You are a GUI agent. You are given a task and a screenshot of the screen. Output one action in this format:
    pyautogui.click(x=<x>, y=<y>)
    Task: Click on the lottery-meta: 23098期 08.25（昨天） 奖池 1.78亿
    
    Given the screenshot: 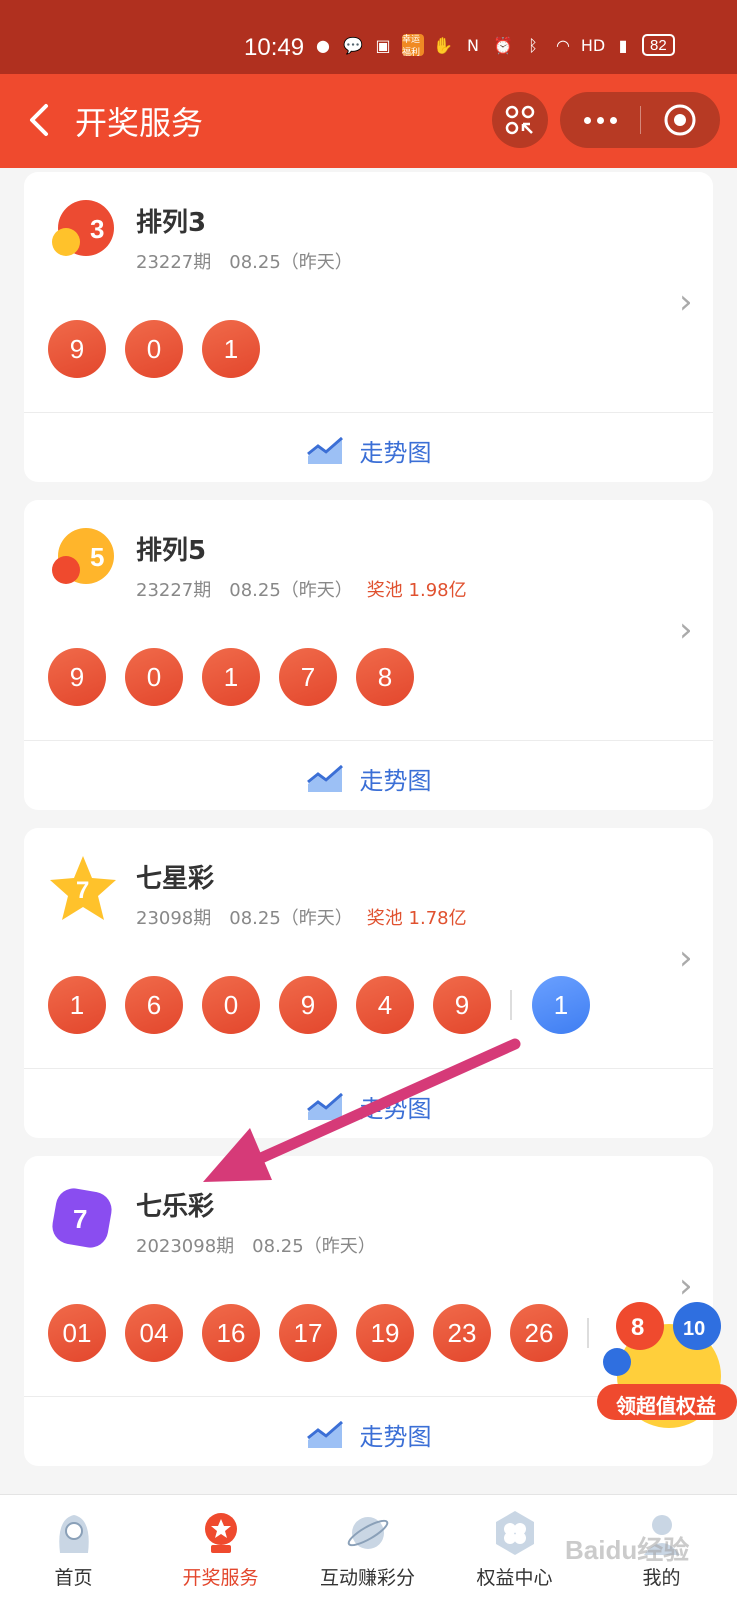 What is the action you would take?
    pyautogui.click(x=301, y=917)
    